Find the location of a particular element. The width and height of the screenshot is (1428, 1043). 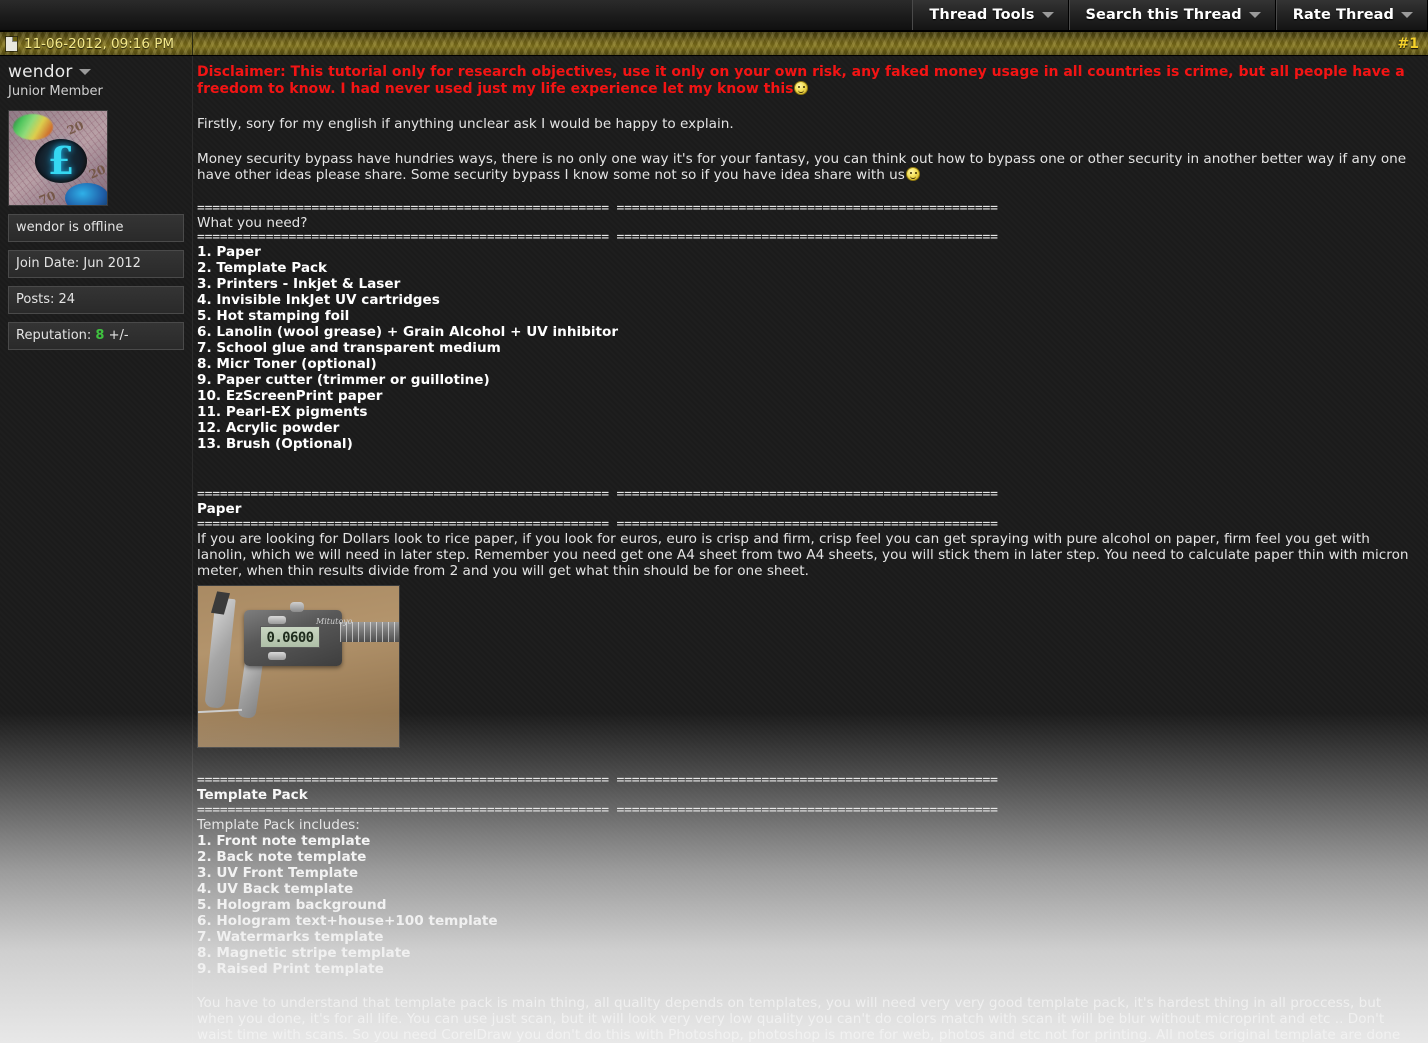

post-document-icon is located at coordinates (11, 43).